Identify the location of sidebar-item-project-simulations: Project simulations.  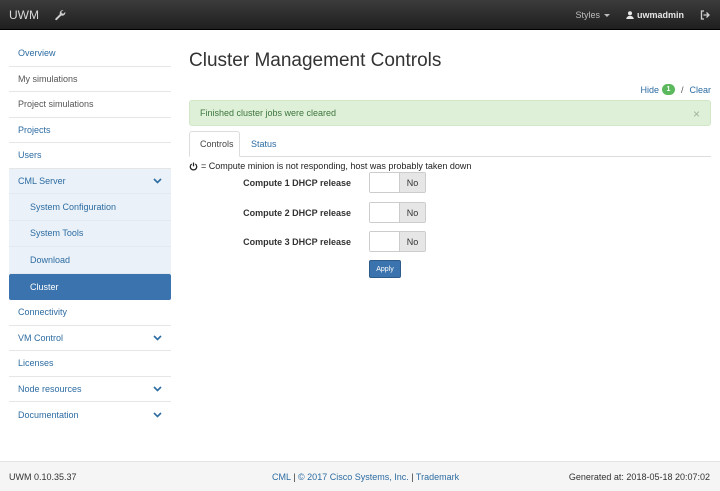
(90, 105).